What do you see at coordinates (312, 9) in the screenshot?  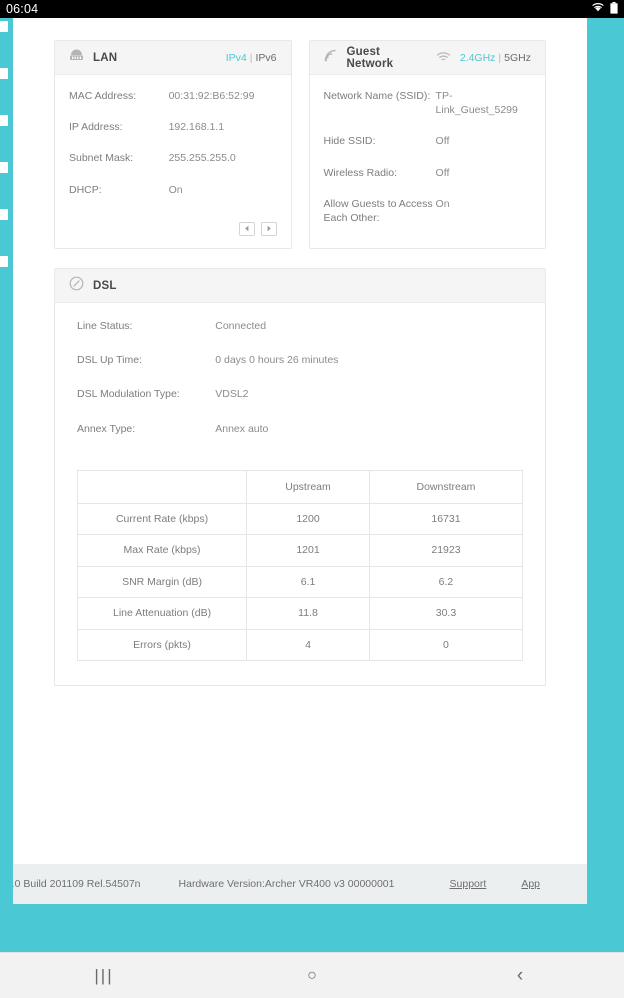 I see `android-status-bar: 06:04` at bounding box center [312, 9].